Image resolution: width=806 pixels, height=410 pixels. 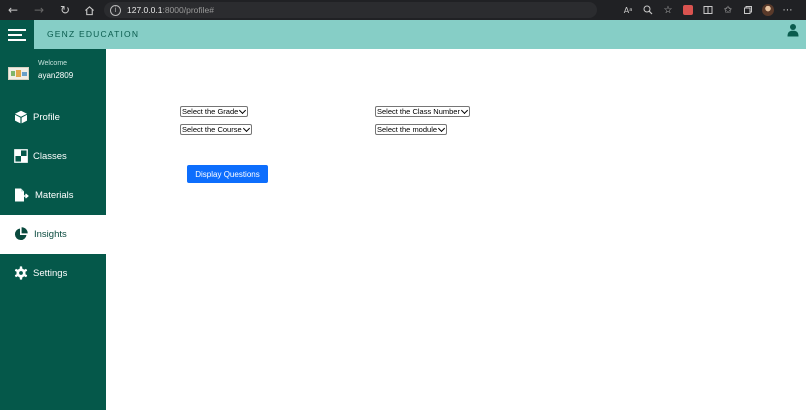 I want to click on home-icon, so click(x=89, y=10).